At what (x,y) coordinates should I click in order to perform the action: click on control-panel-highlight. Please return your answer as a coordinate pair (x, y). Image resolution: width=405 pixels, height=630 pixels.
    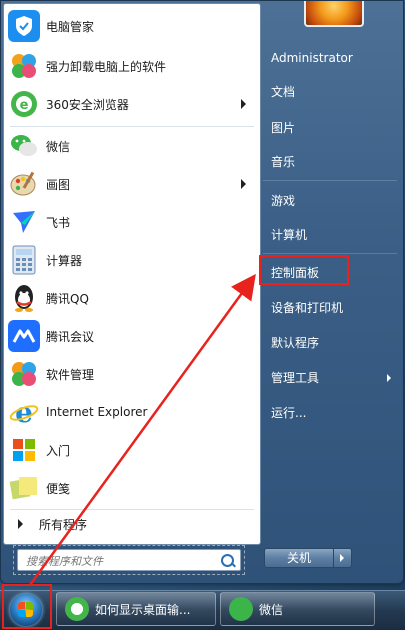
    Looking at the image, I should click on (304, 270).